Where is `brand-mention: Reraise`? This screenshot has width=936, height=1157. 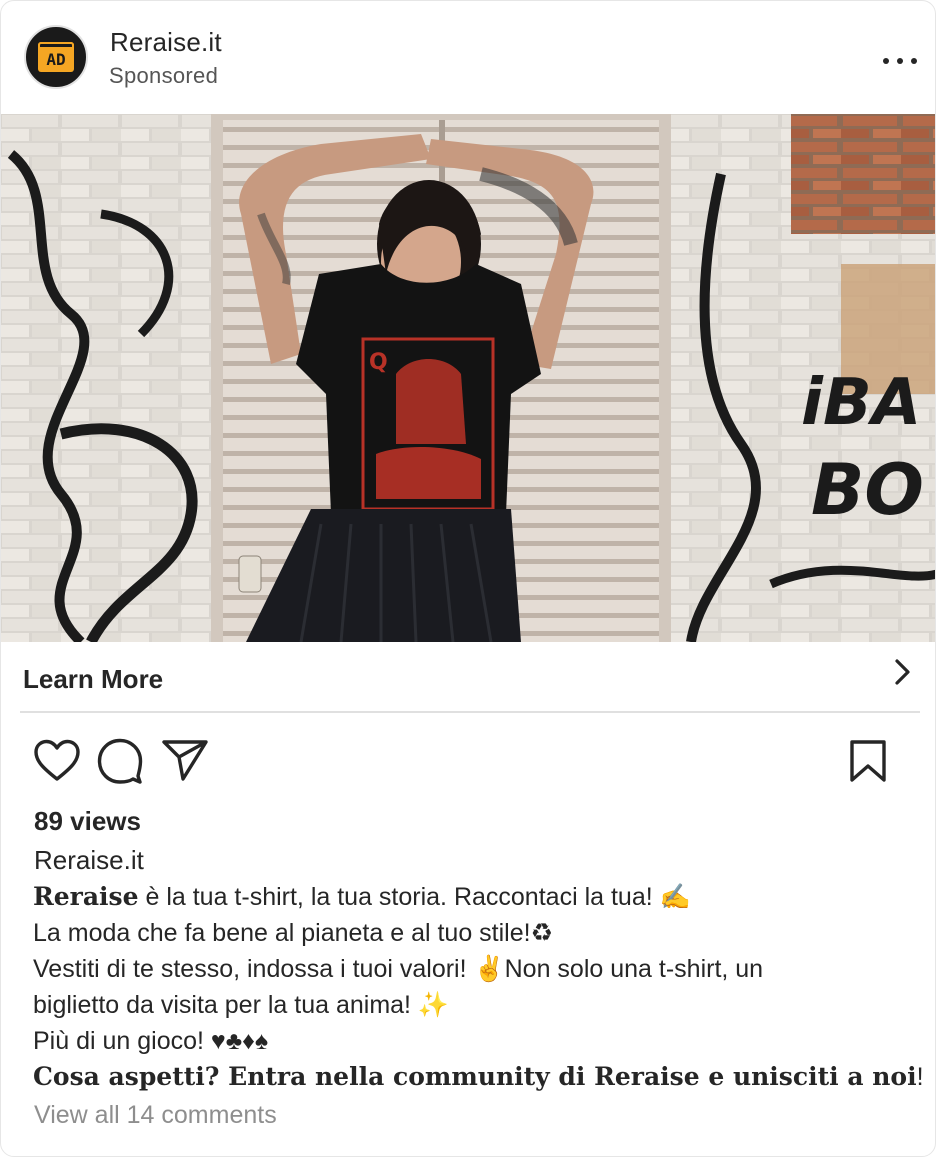 brand-mention: Reraise is located at coordinates (86, 896).